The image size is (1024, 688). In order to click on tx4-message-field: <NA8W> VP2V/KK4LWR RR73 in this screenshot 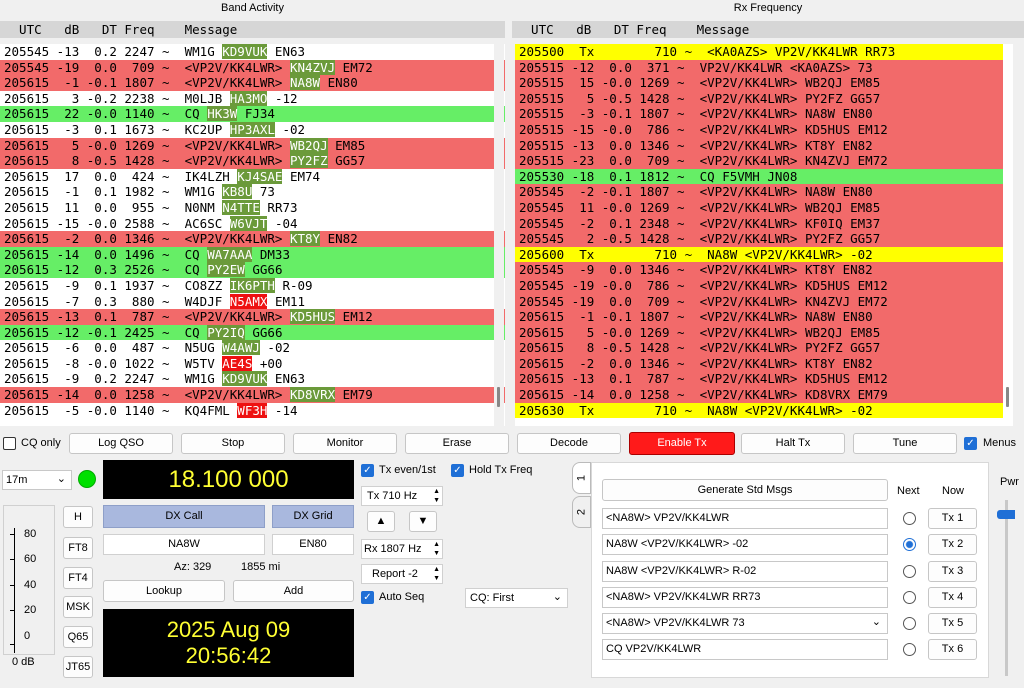, I will do `click(745, 597)`.